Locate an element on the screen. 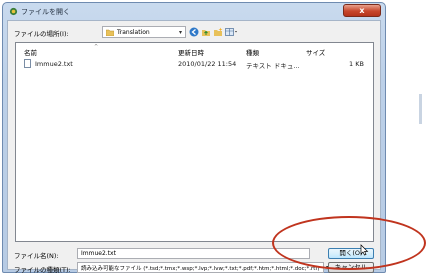  lookin-value: Translation is located at coordinates (133, 32).